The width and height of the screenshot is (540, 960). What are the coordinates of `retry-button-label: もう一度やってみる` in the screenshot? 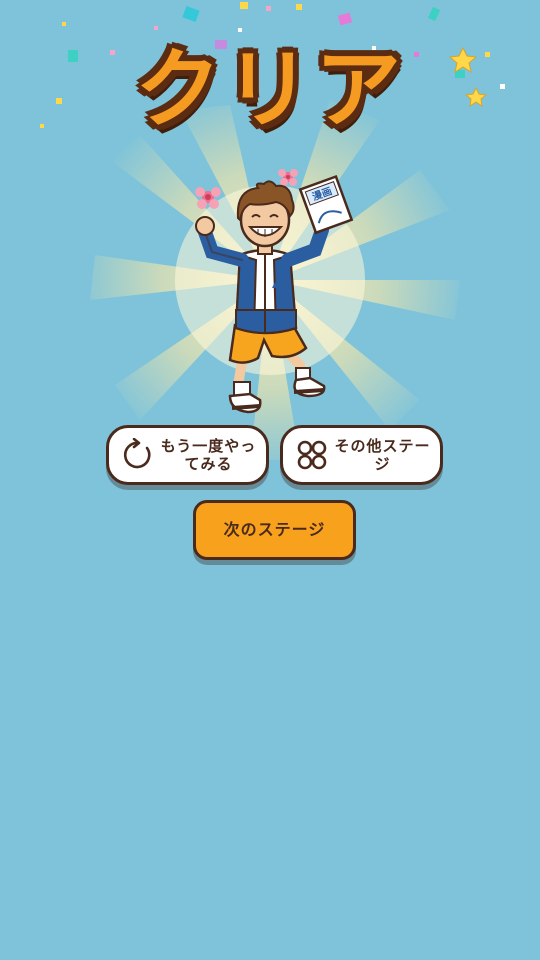 It's located at (208, 455).